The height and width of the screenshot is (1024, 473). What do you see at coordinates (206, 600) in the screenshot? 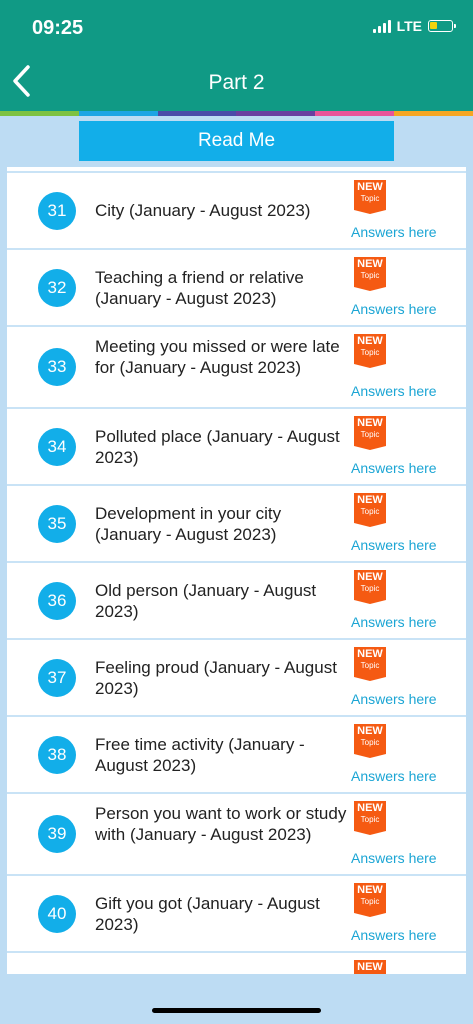
I see `topic-title: Old person (January - August 2023)` at bounding box center [206, 600].